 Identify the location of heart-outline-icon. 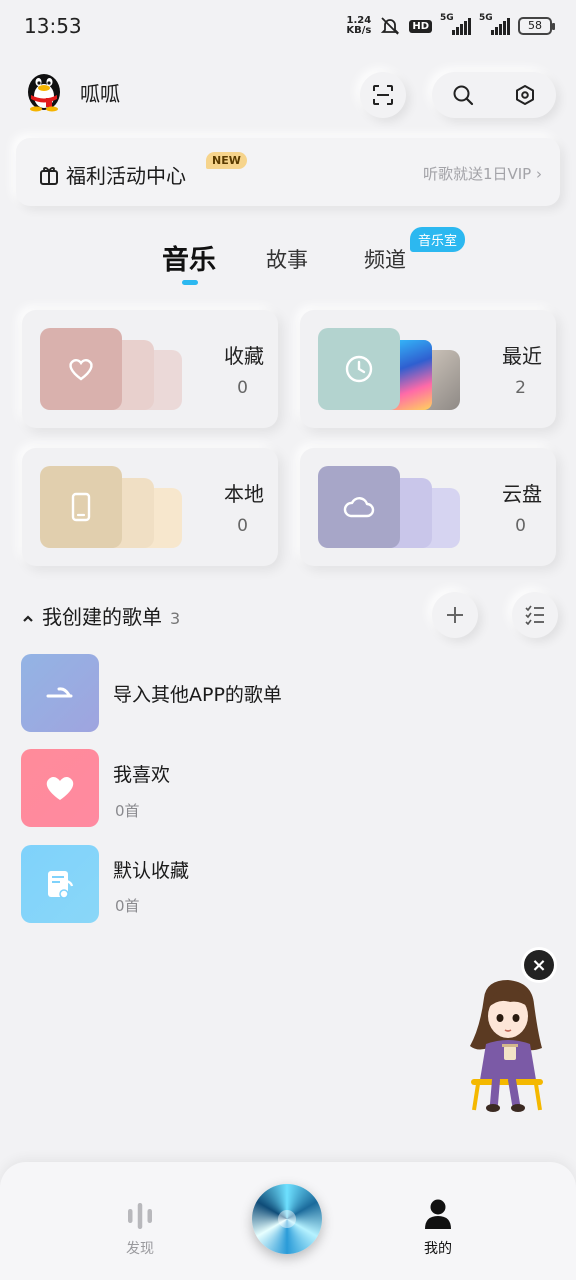
(81, 370).